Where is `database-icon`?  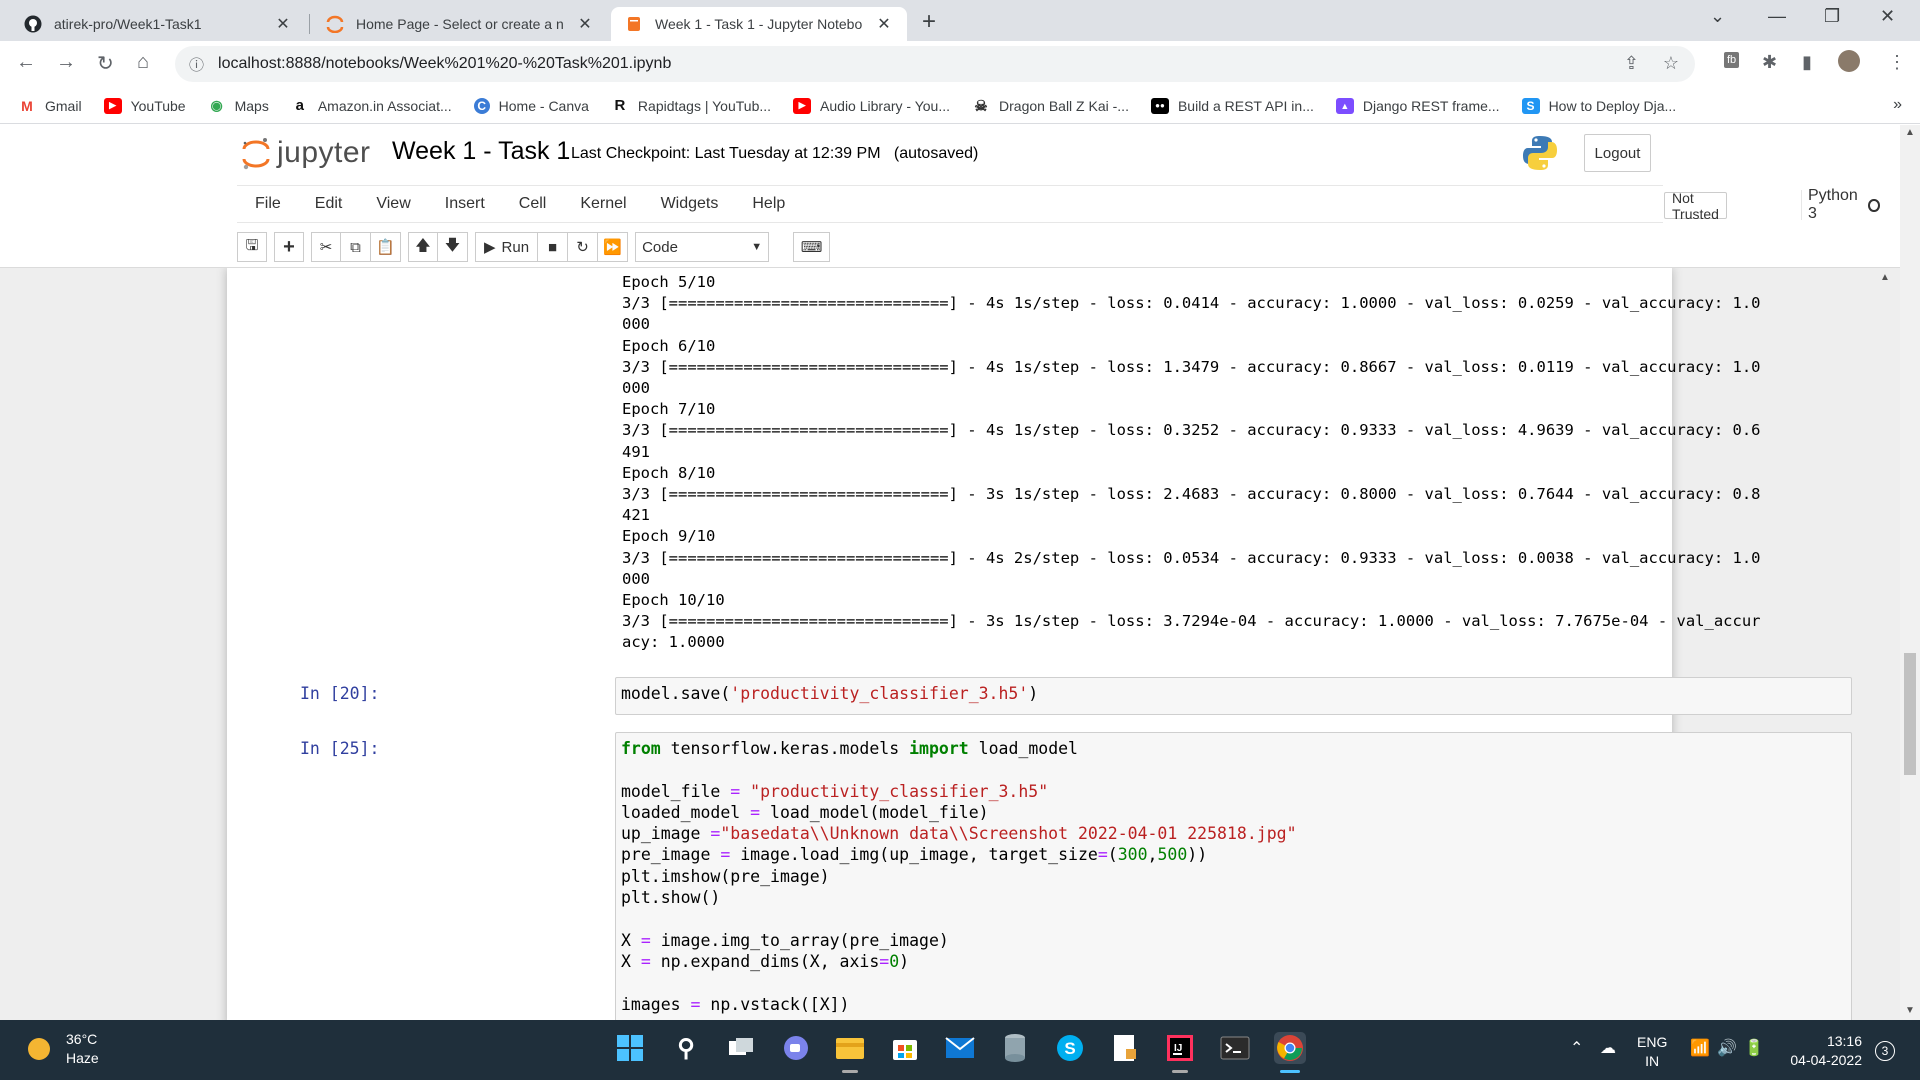 database-icon is located at coordinates (1015, 1048).